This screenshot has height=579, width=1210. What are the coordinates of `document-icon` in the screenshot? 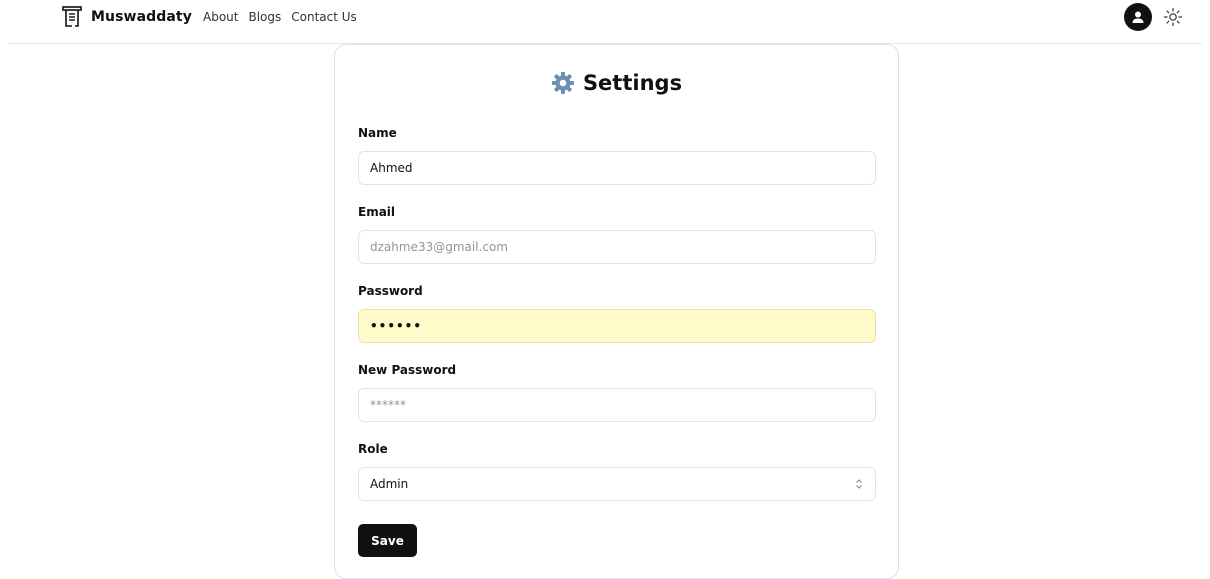 It's located at (72, 16).